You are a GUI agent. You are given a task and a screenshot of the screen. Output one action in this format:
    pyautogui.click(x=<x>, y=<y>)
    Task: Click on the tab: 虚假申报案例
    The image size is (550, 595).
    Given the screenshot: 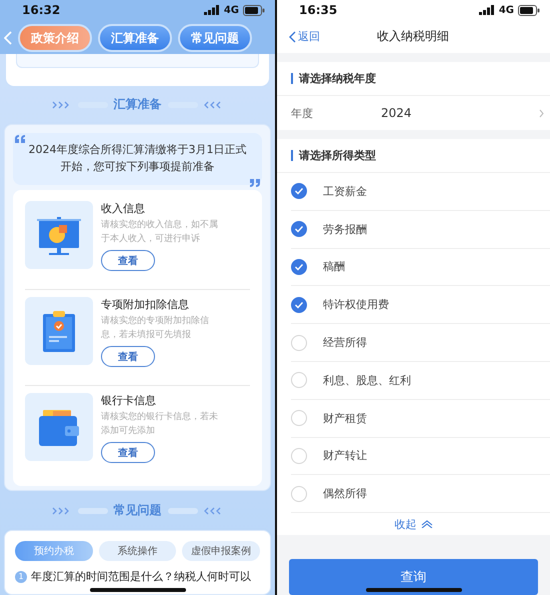 What is the action you would take?
    pyautogui.click(x=221, y=551)
    